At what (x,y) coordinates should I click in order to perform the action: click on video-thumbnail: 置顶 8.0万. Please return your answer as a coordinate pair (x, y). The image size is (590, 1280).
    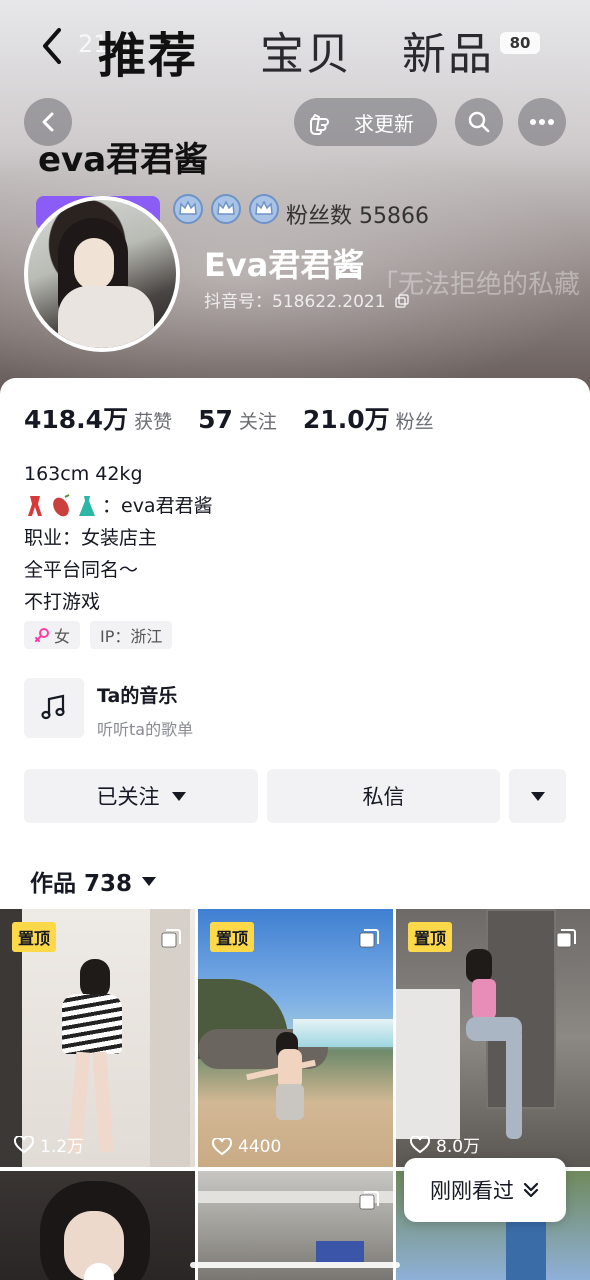
    Looking at the image, I should click on (493, 1038).